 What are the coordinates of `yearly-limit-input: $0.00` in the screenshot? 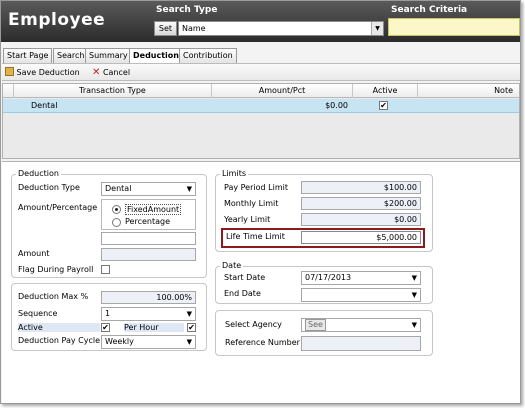 It's located at (361, 219).